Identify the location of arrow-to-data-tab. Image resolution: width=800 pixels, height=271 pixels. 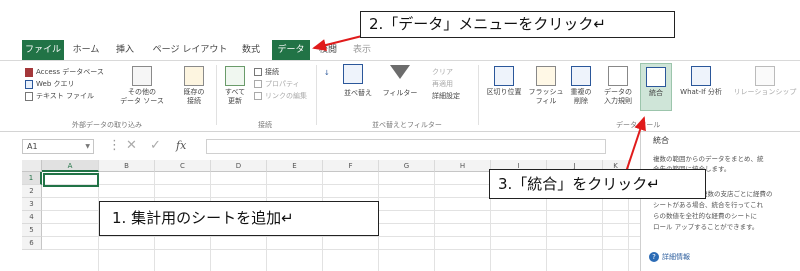
(337, 43).